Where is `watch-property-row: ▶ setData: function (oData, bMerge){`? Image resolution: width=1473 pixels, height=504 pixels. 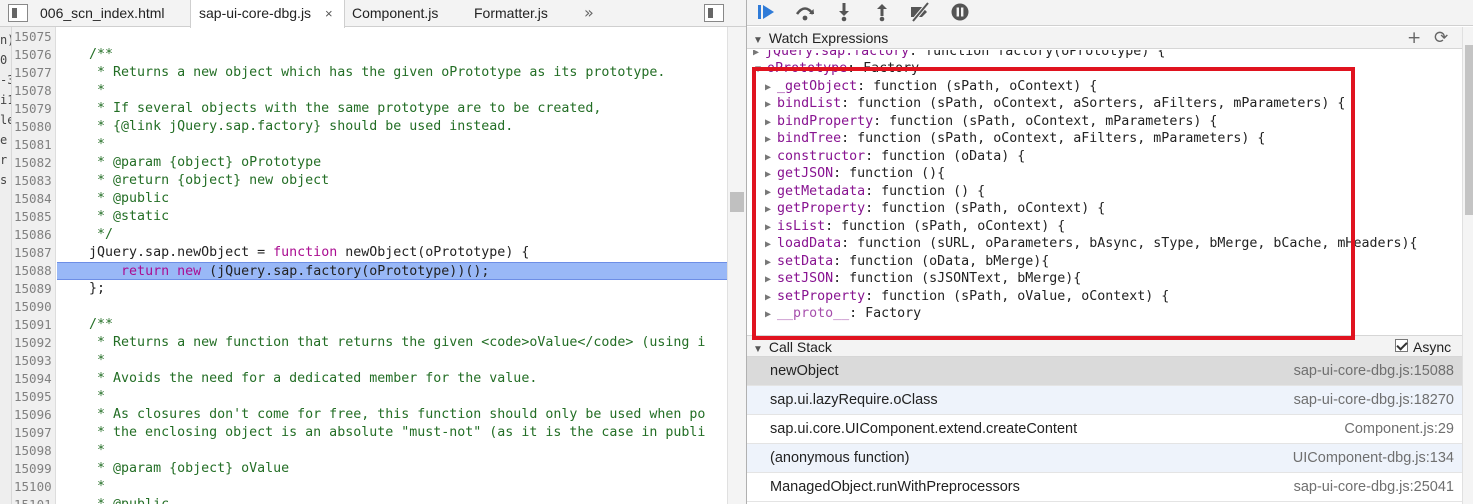 watch-property-row: ▶ setData: function (oData, bMerge){ is located at coordinates (907, 262).